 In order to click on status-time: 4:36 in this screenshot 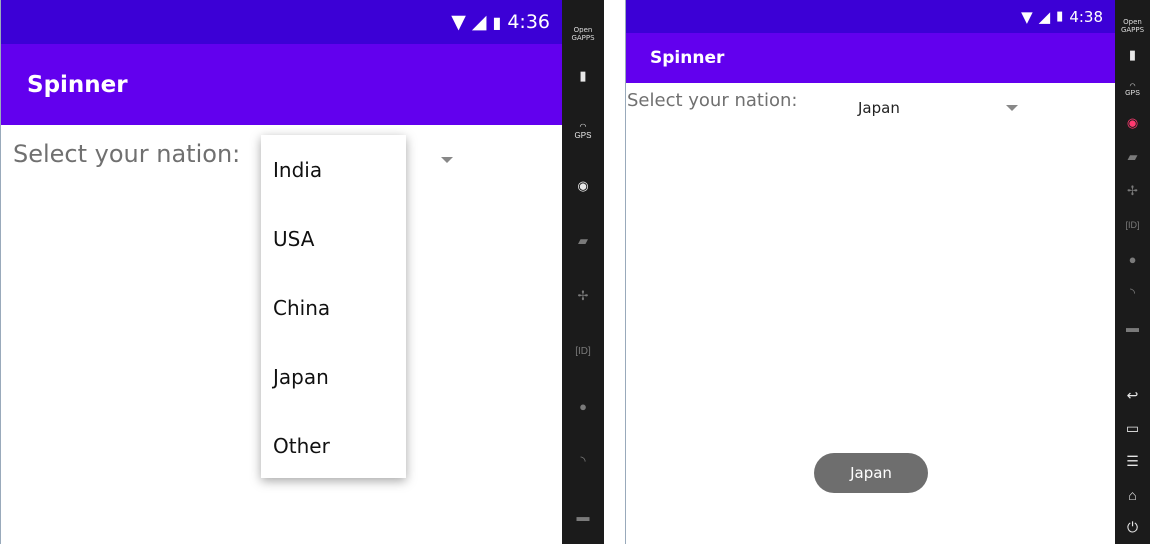, I will do `click(528, 22)`.